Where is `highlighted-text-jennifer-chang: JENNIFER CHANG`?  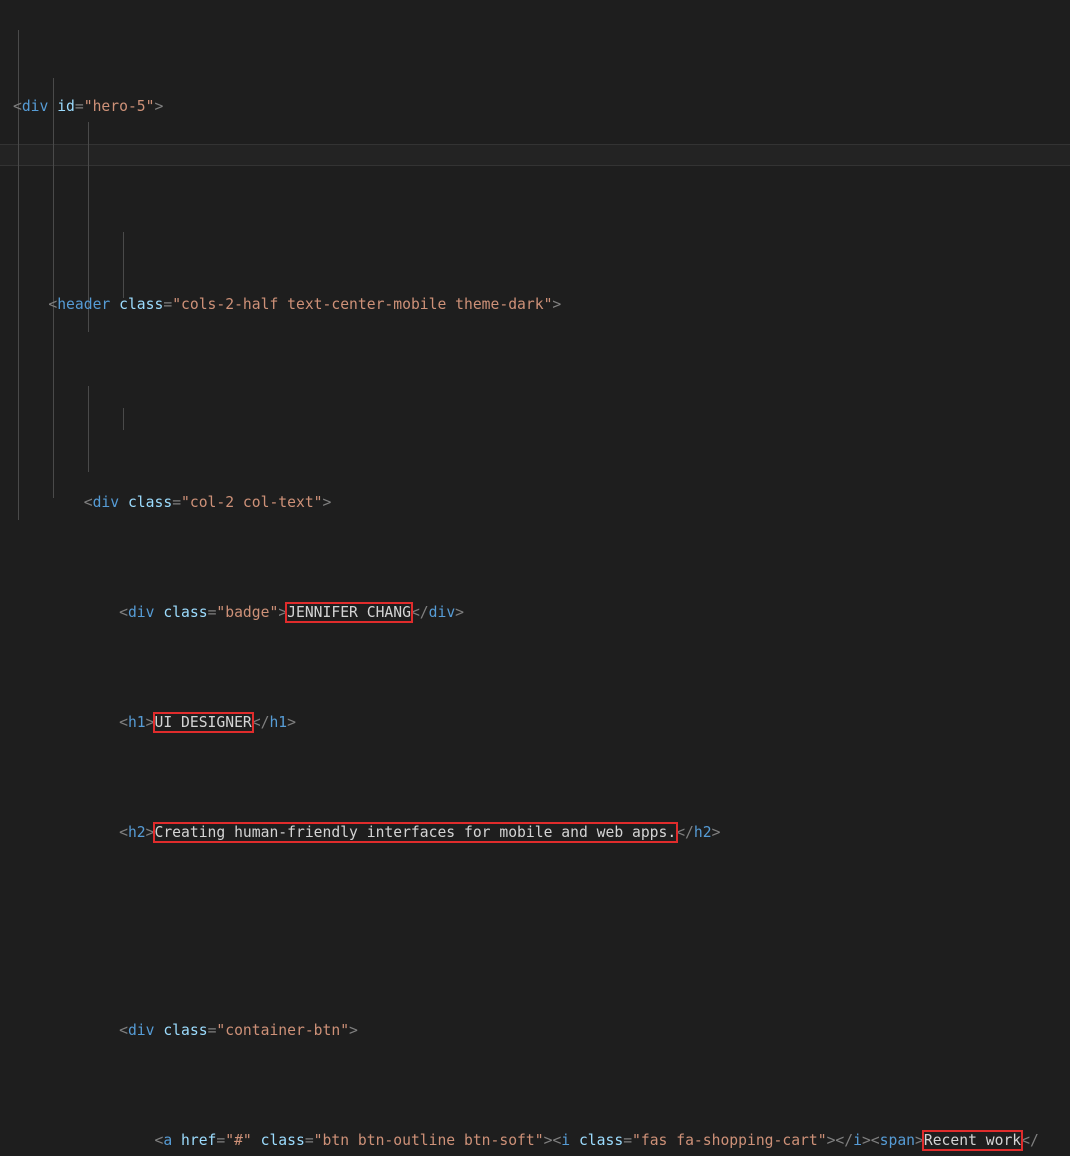
highlighted-text-jennifer-chang: JENNIFER CHANG is located at coordinates (349, 612).